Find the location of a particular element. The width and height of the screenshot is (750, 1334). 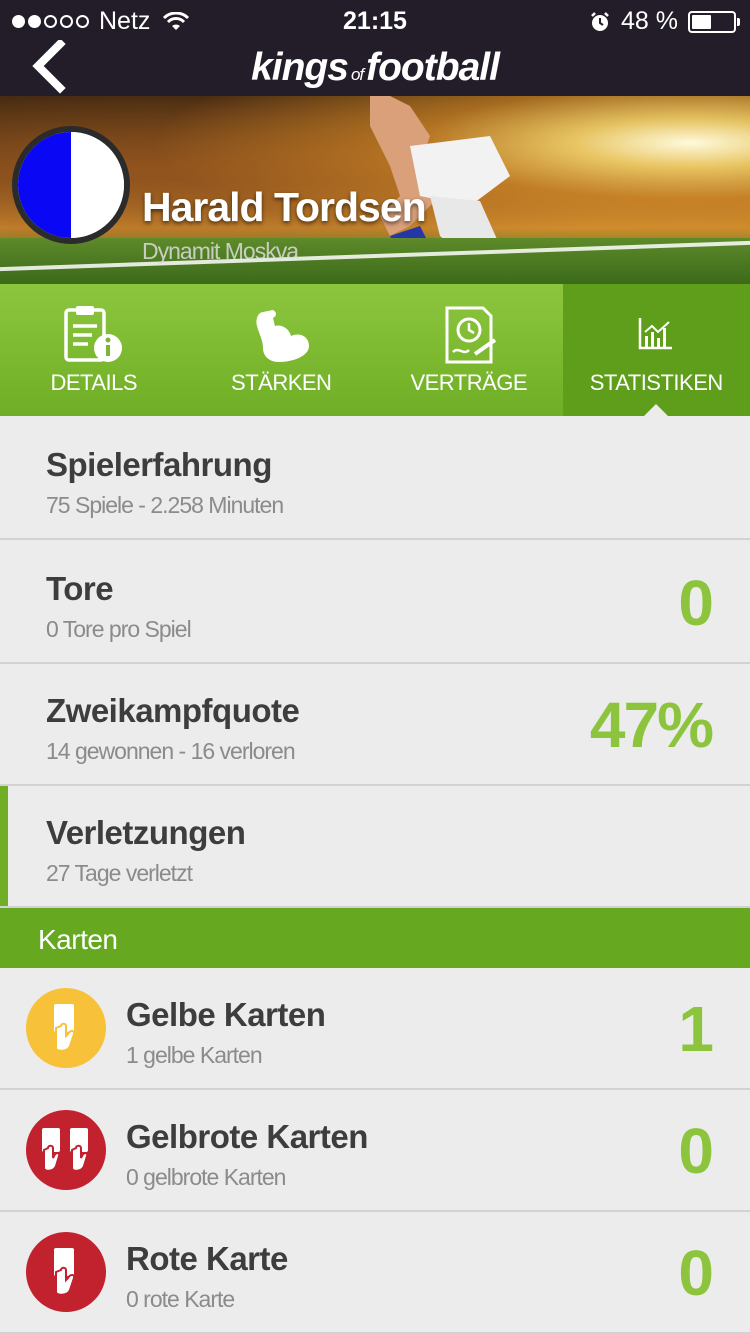

goals-subtitle: 0 Tore pro Spiel is located at coordinates (119, 629).